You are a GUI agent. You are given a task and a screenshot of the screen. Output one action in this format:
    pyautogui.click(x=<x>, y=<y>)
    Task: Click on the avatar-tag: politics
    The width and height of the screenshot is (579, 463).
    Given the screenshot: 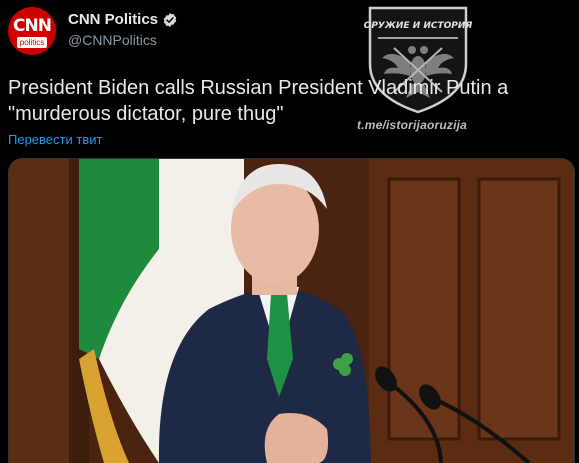 What is the action you would take?
    pyautogui.click(x=32, y=42)
    